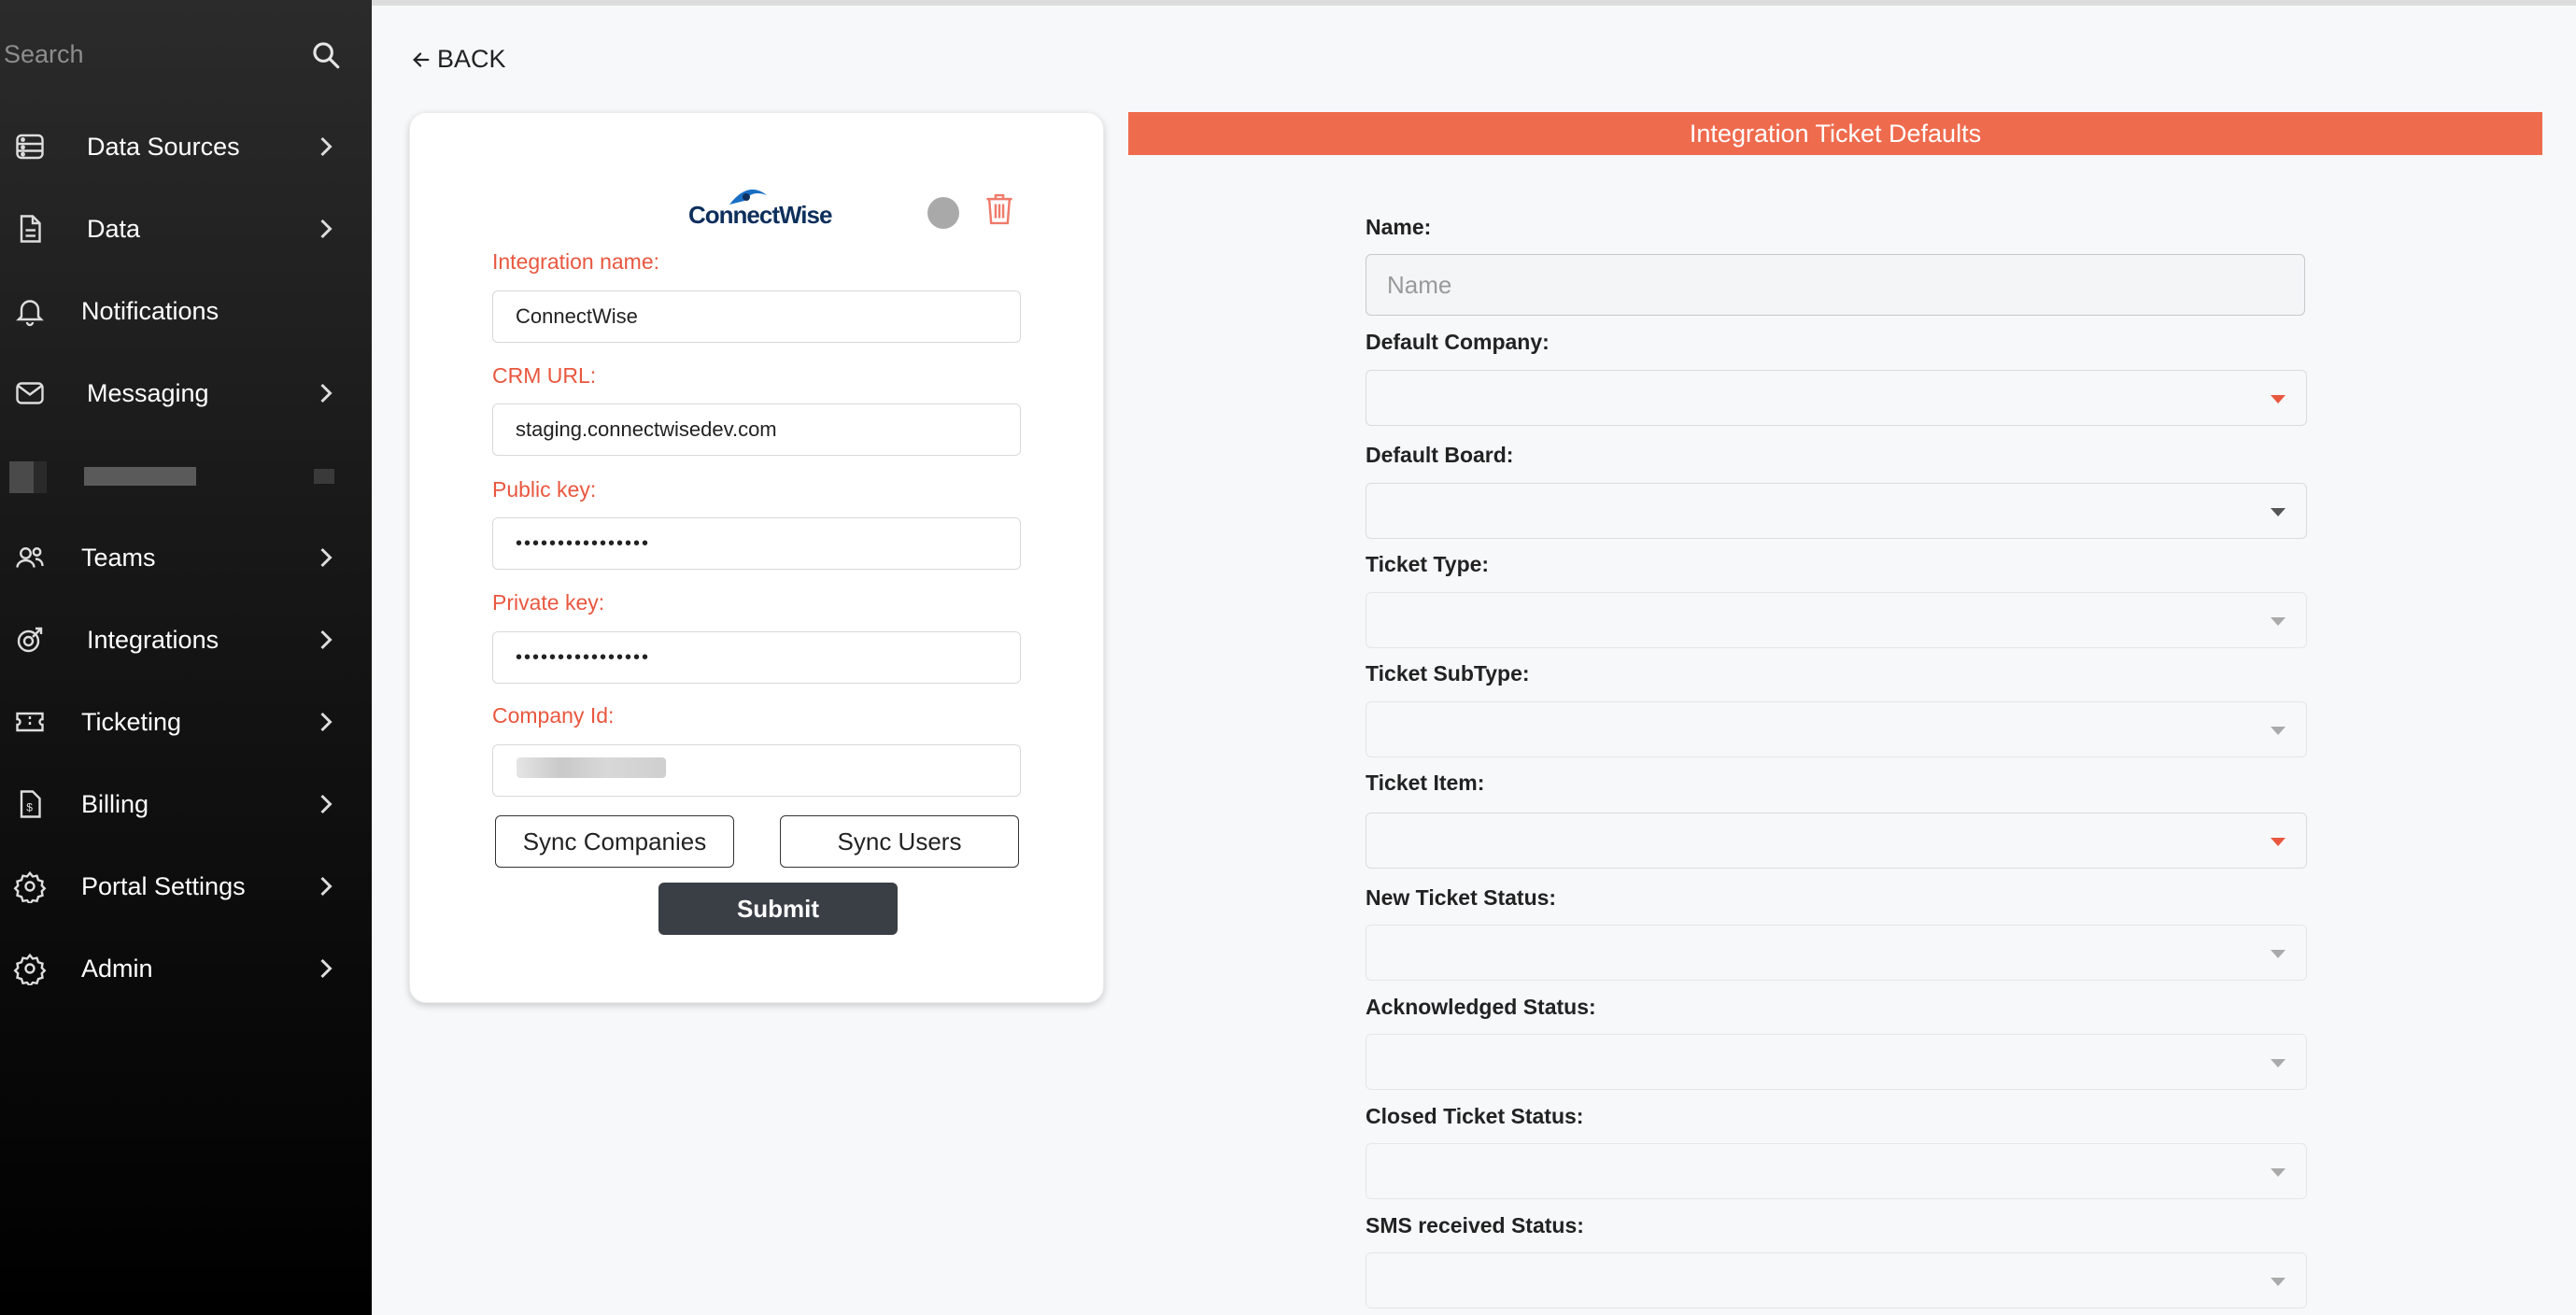 The image size is (2576, 1315). I want to click on submit-button: Submit, so click(778, 909).